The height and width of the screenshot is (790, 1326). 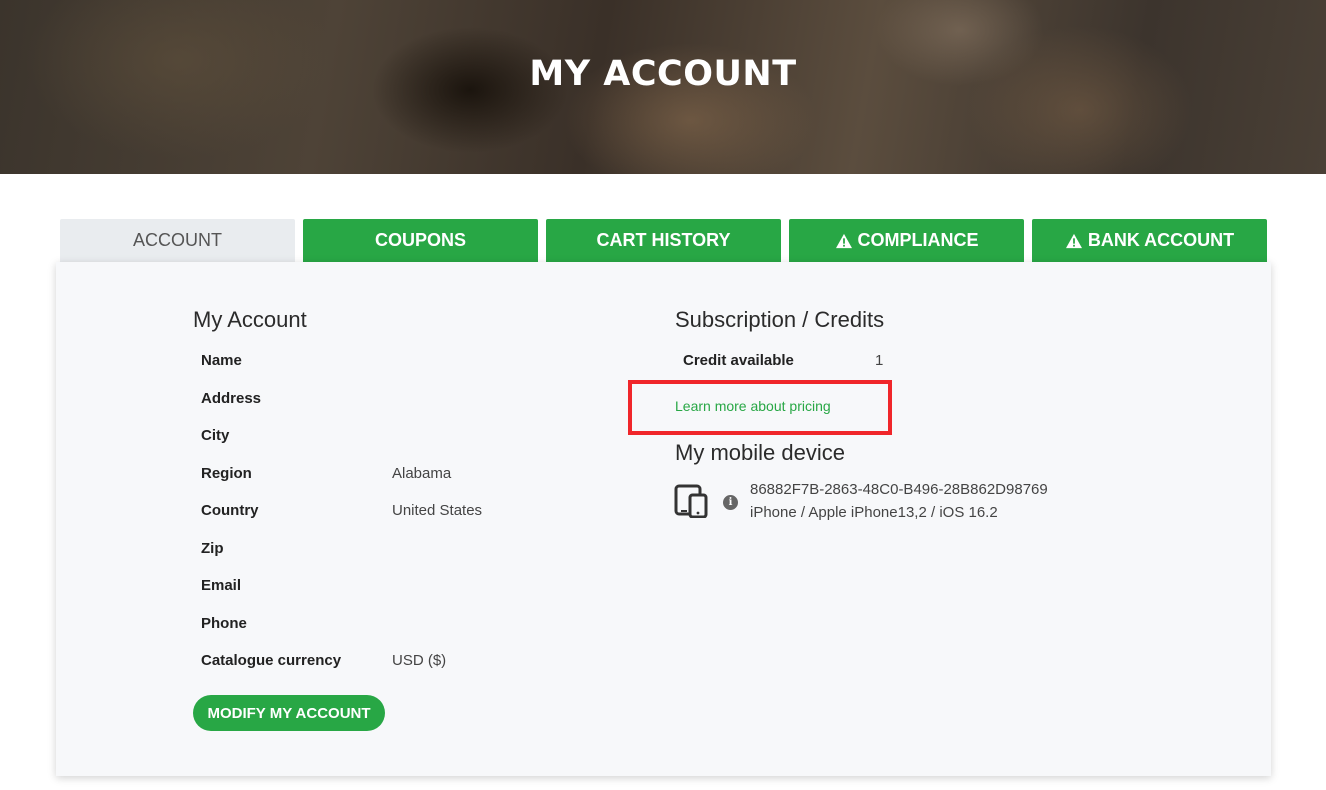 I want to click on device-description: iPhone / Apple iPhone13,2 / iOS 16.2, so click(x=874, y=512).